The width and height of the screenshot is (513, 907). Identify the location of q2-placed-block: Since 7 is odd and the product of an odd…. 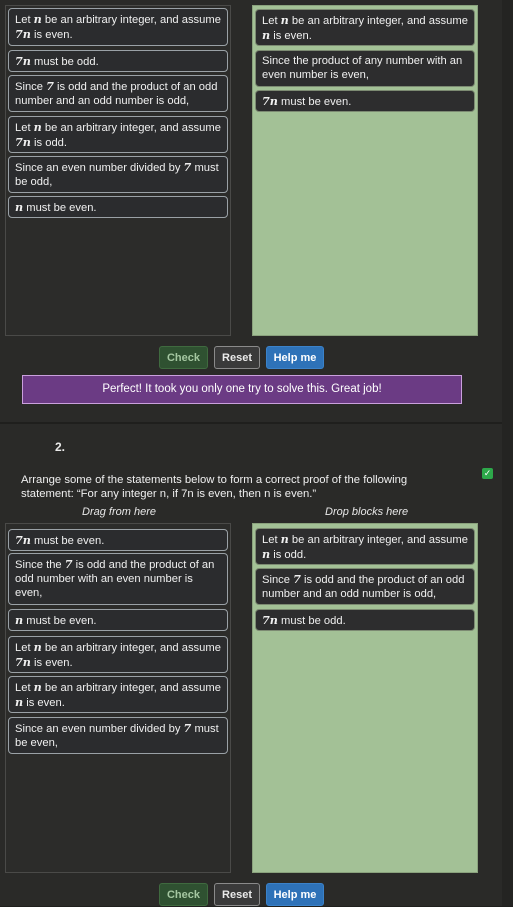
(365, 586).